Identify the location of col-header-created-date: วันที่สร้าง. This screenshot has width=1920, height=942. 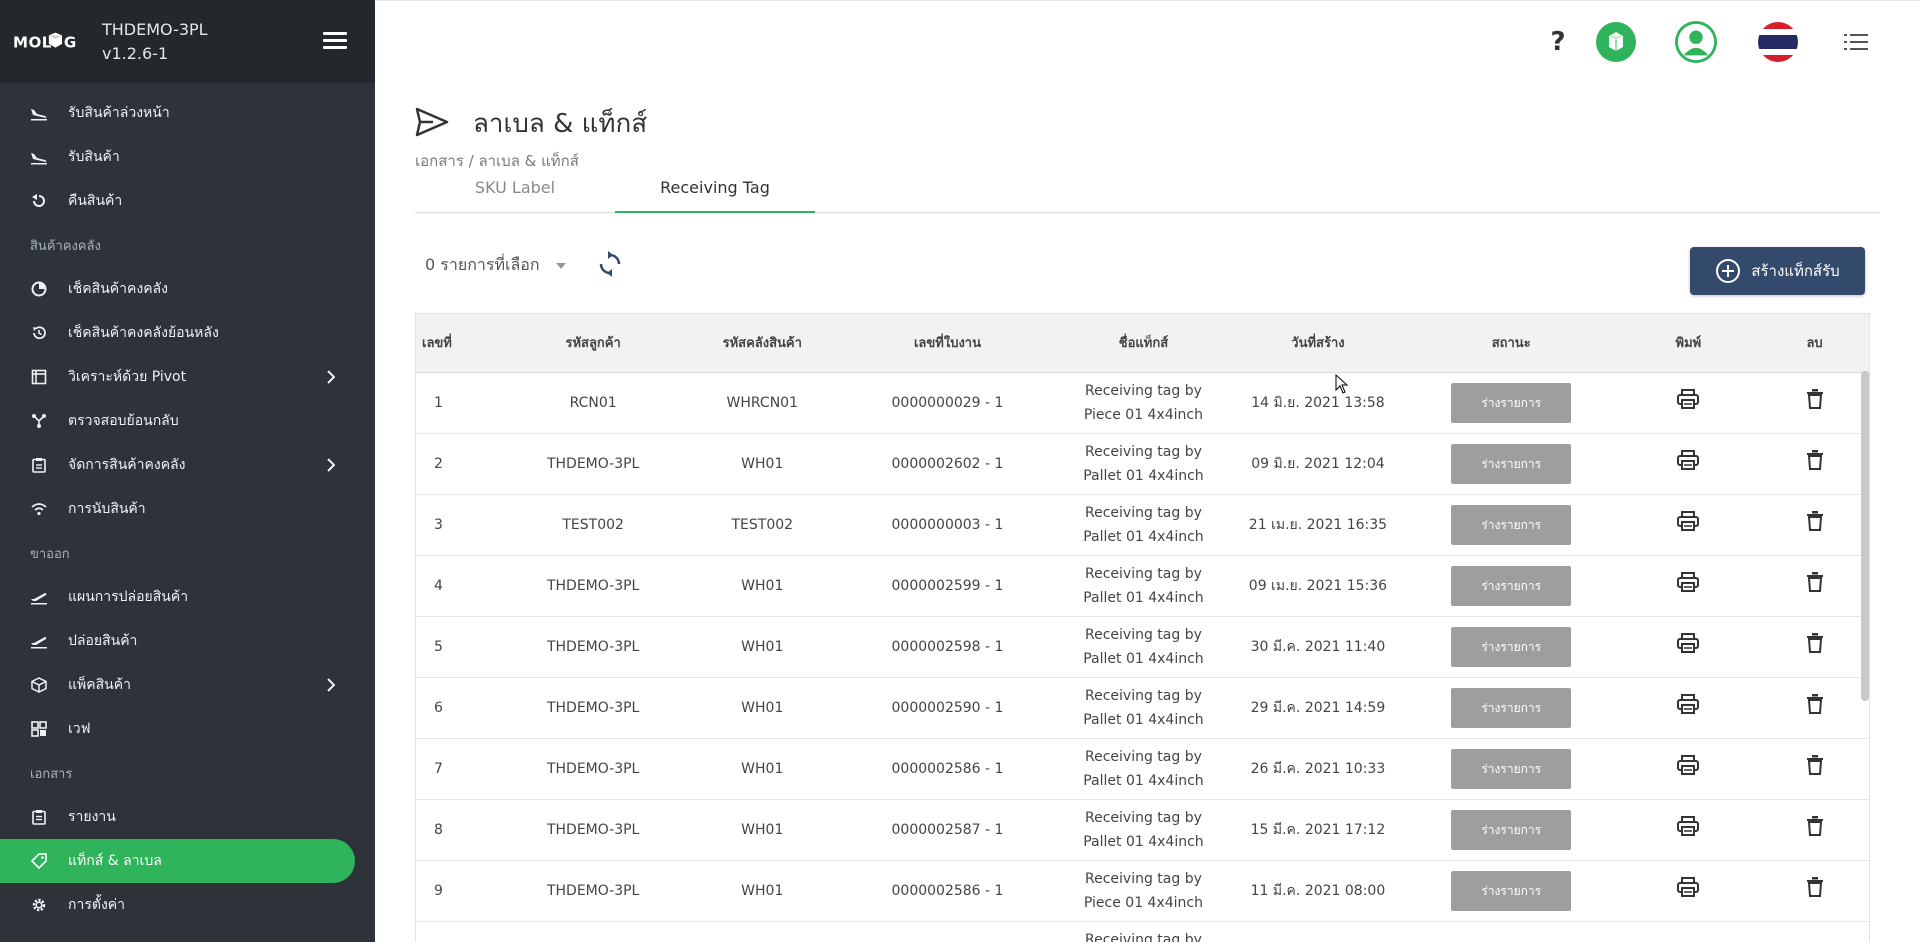
(1318, 343).